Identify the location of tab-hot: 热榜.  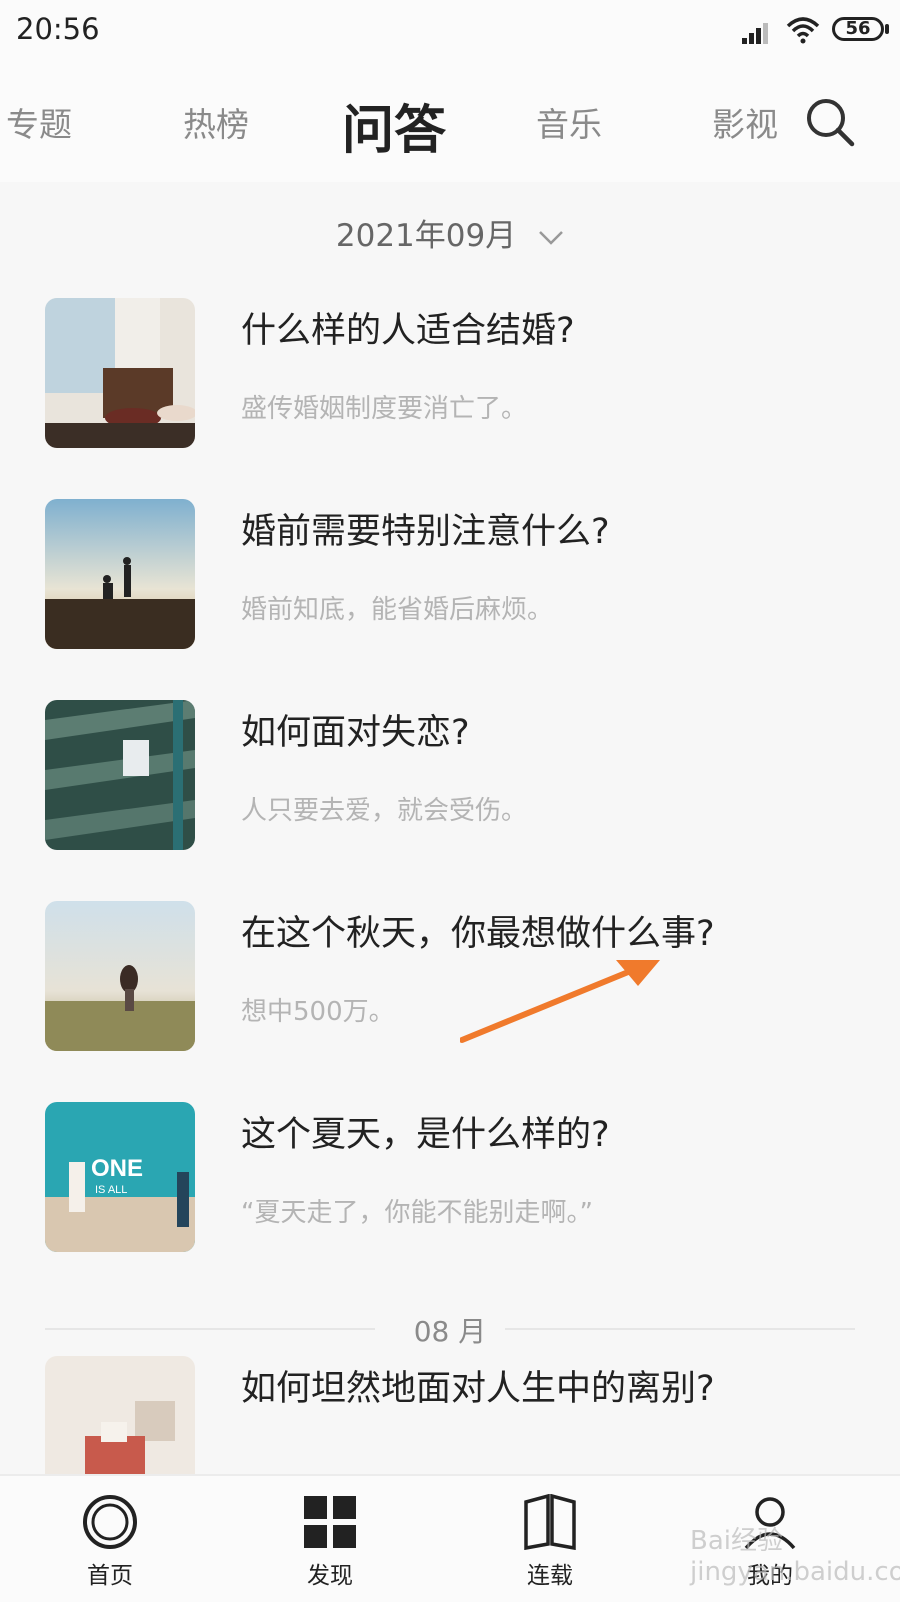
(216, 122).